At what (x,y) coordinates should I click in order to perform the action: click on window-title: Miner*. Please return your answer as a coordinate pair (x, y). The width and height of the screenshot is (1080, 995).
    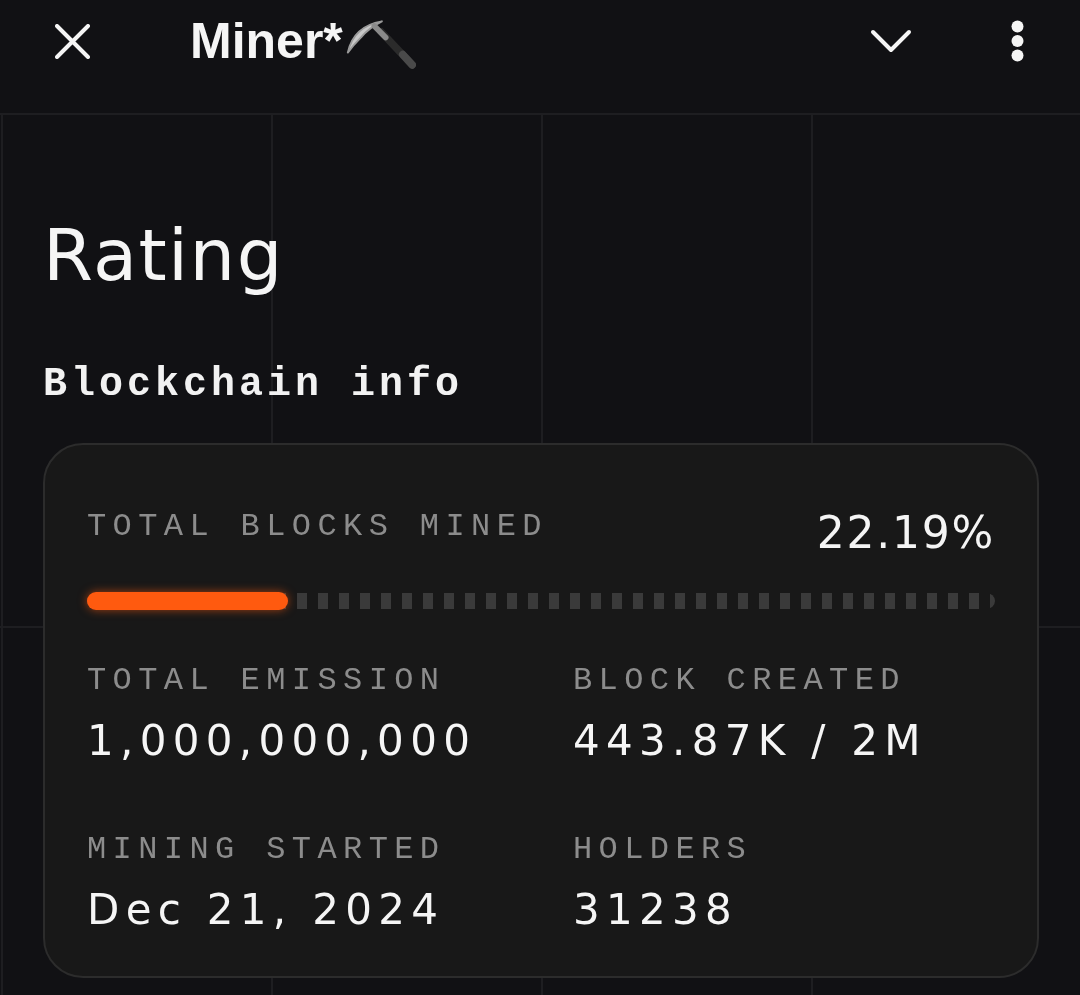
    Looking at the image, I should click on (266, 41).